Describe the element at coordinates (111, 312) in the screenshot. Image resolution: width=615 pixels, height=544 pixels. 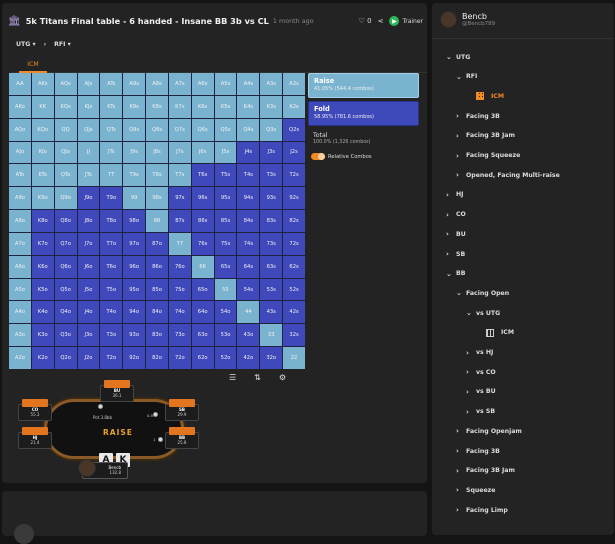
I see `range-cell: T4o` at that location.